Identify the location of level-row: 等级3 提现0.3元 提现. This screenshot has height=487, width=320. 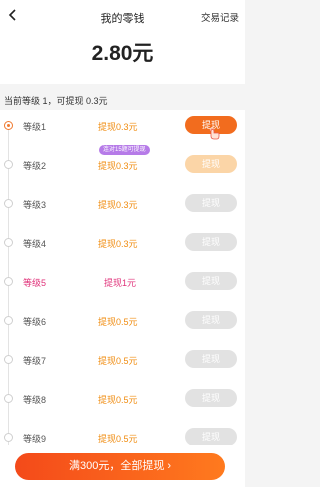
(122, 207).